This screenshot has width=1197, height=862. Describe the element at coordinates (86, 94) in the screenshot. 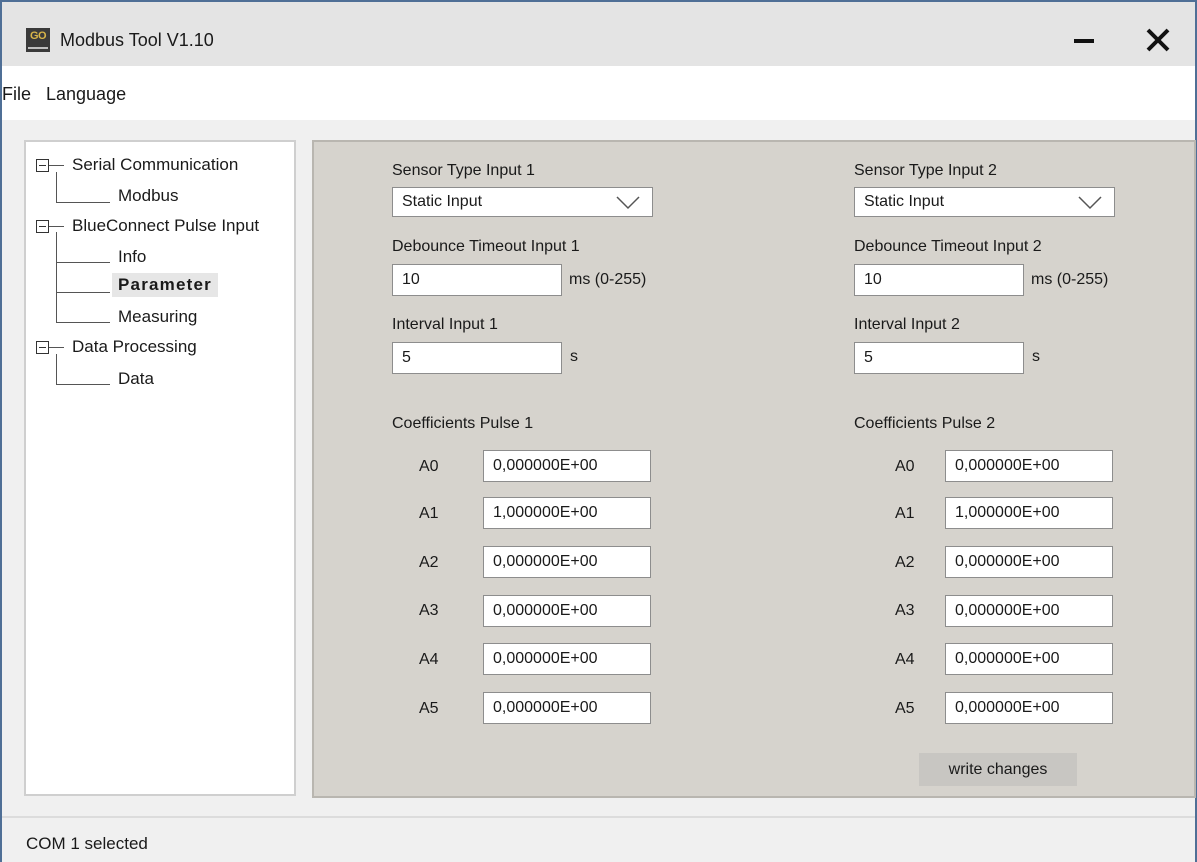

I see `menu-language: Language` at that location.